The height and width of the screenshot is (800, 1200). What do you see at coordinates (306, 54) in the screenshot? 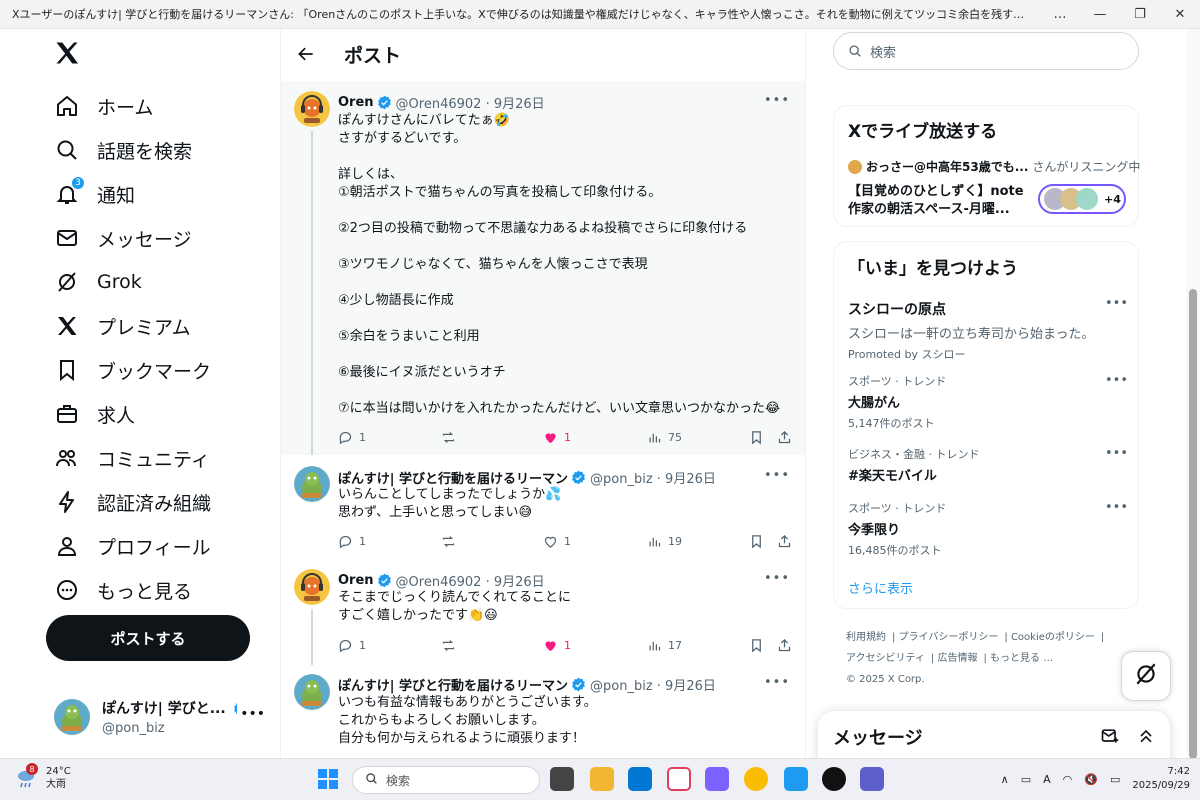
I see `back-arrow-icon` at bounding box center [306, 54].